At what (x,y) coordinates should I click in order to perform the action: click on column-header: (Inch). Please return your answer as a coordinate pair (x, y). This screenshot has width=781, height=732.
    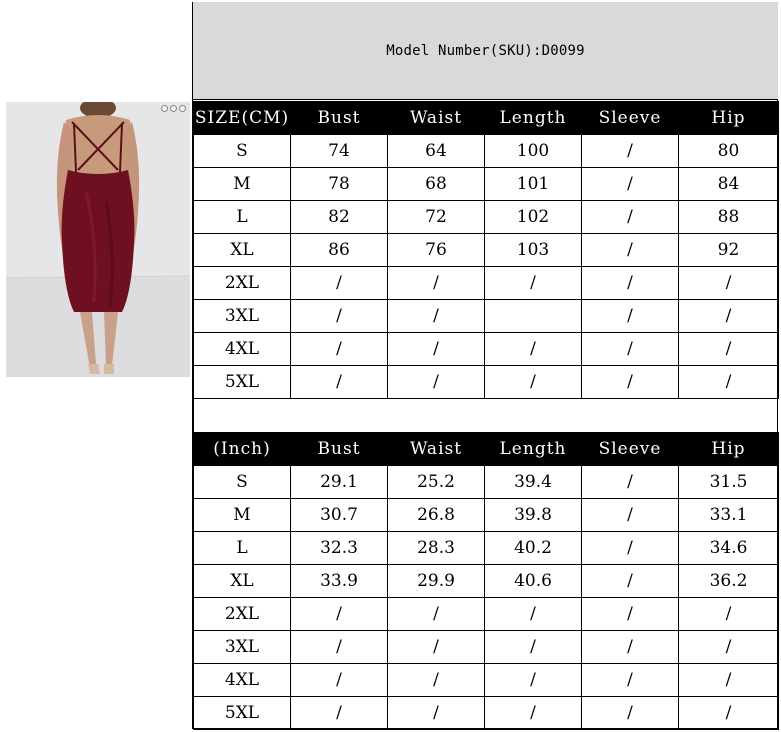
    Looking at the image, I should click on (242, 449).